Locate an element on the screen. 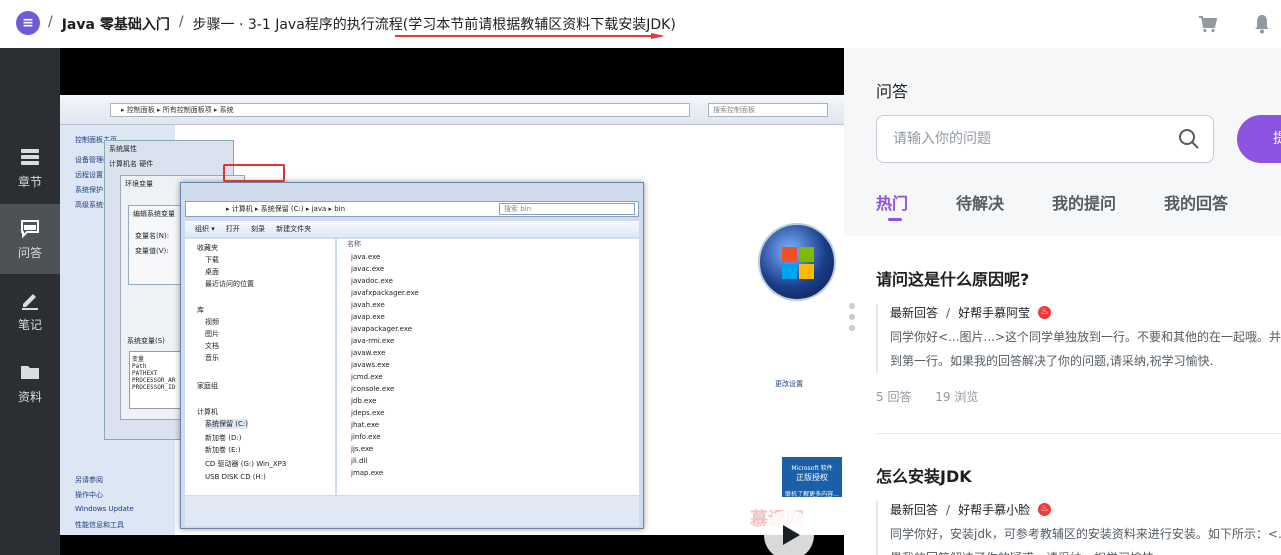 Image resolution: width=1281 pixels, height=555 pixels. tree-item: 文档 is located at coordinates (212, 346).